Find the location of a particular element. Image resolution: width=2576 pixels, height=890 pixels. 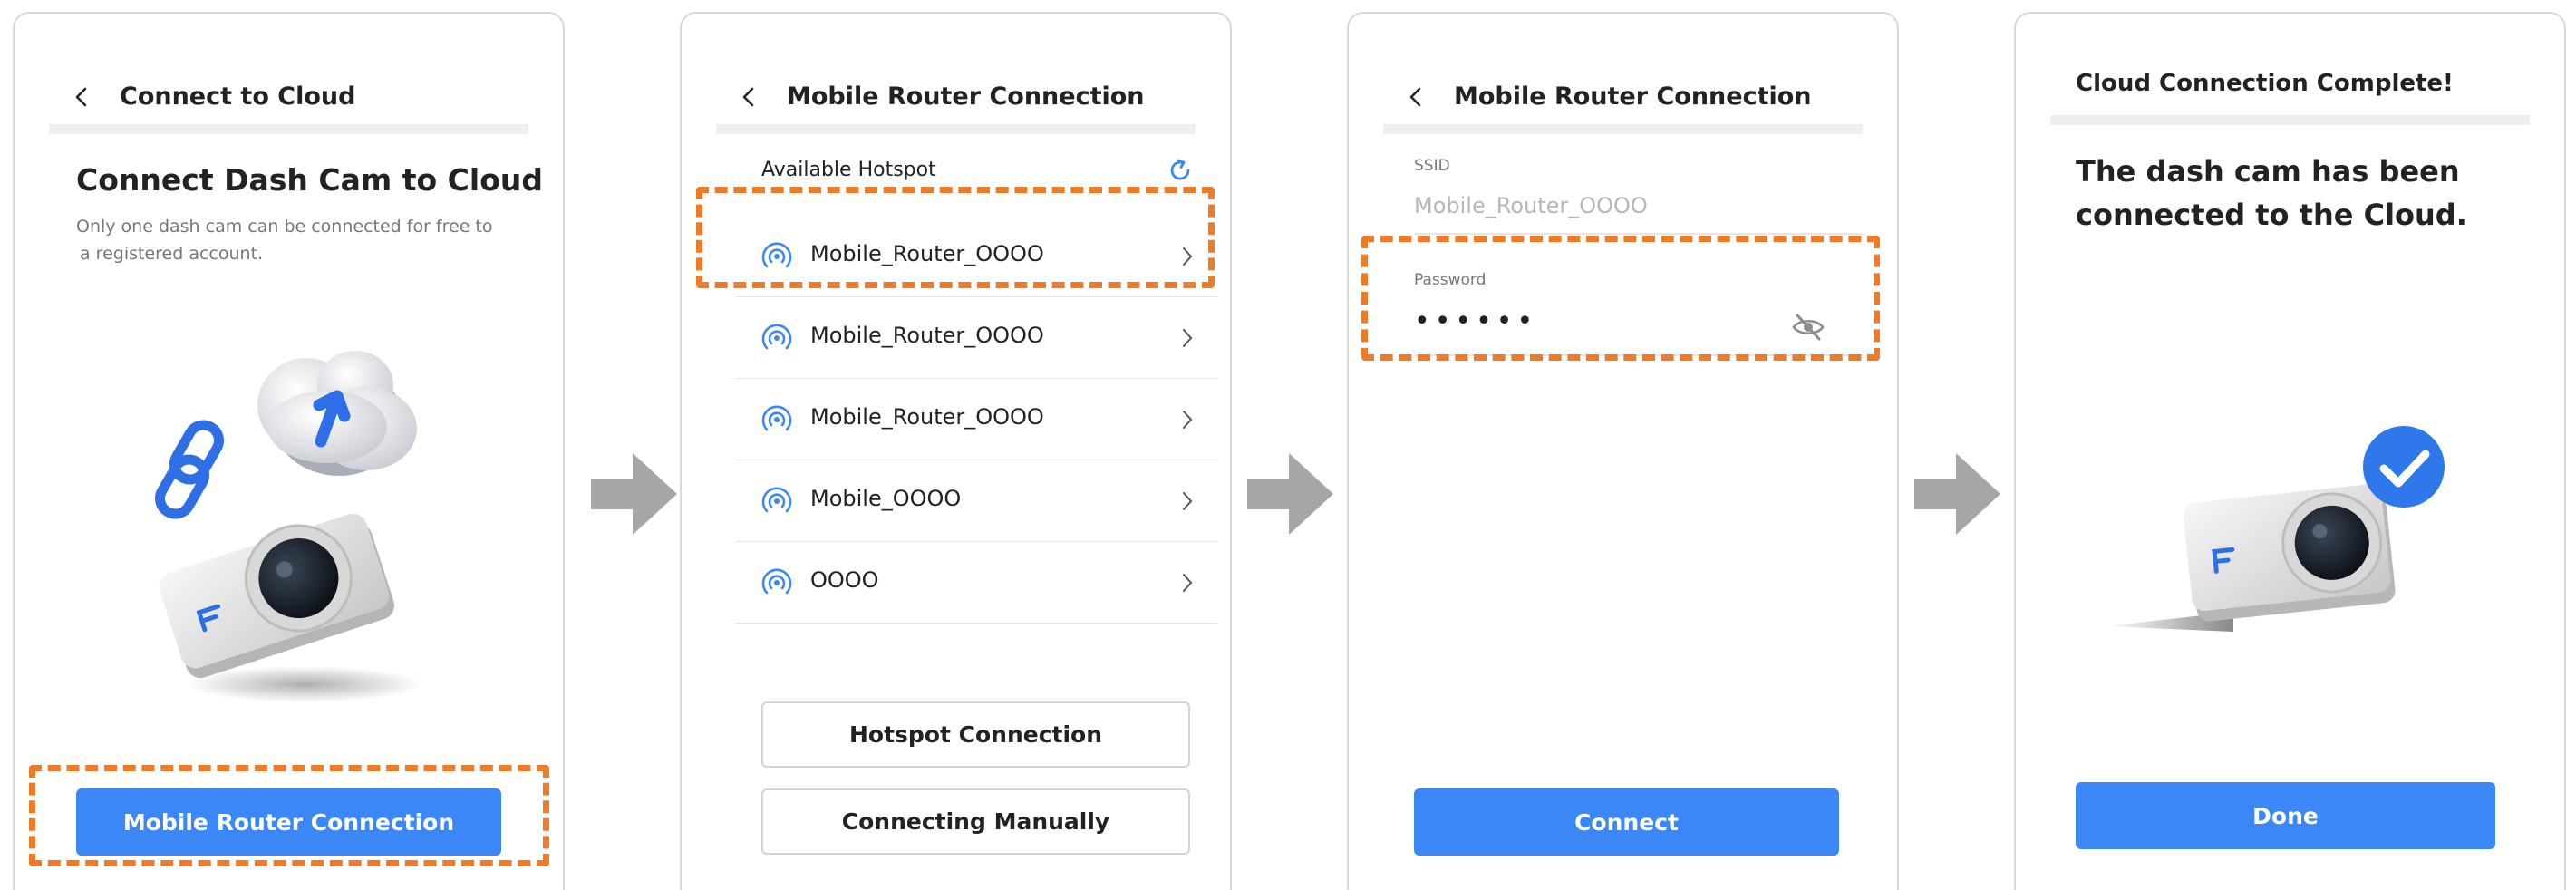

complete-message-line-2: connected to the Cloud. is located at coordinates (2271, 215).